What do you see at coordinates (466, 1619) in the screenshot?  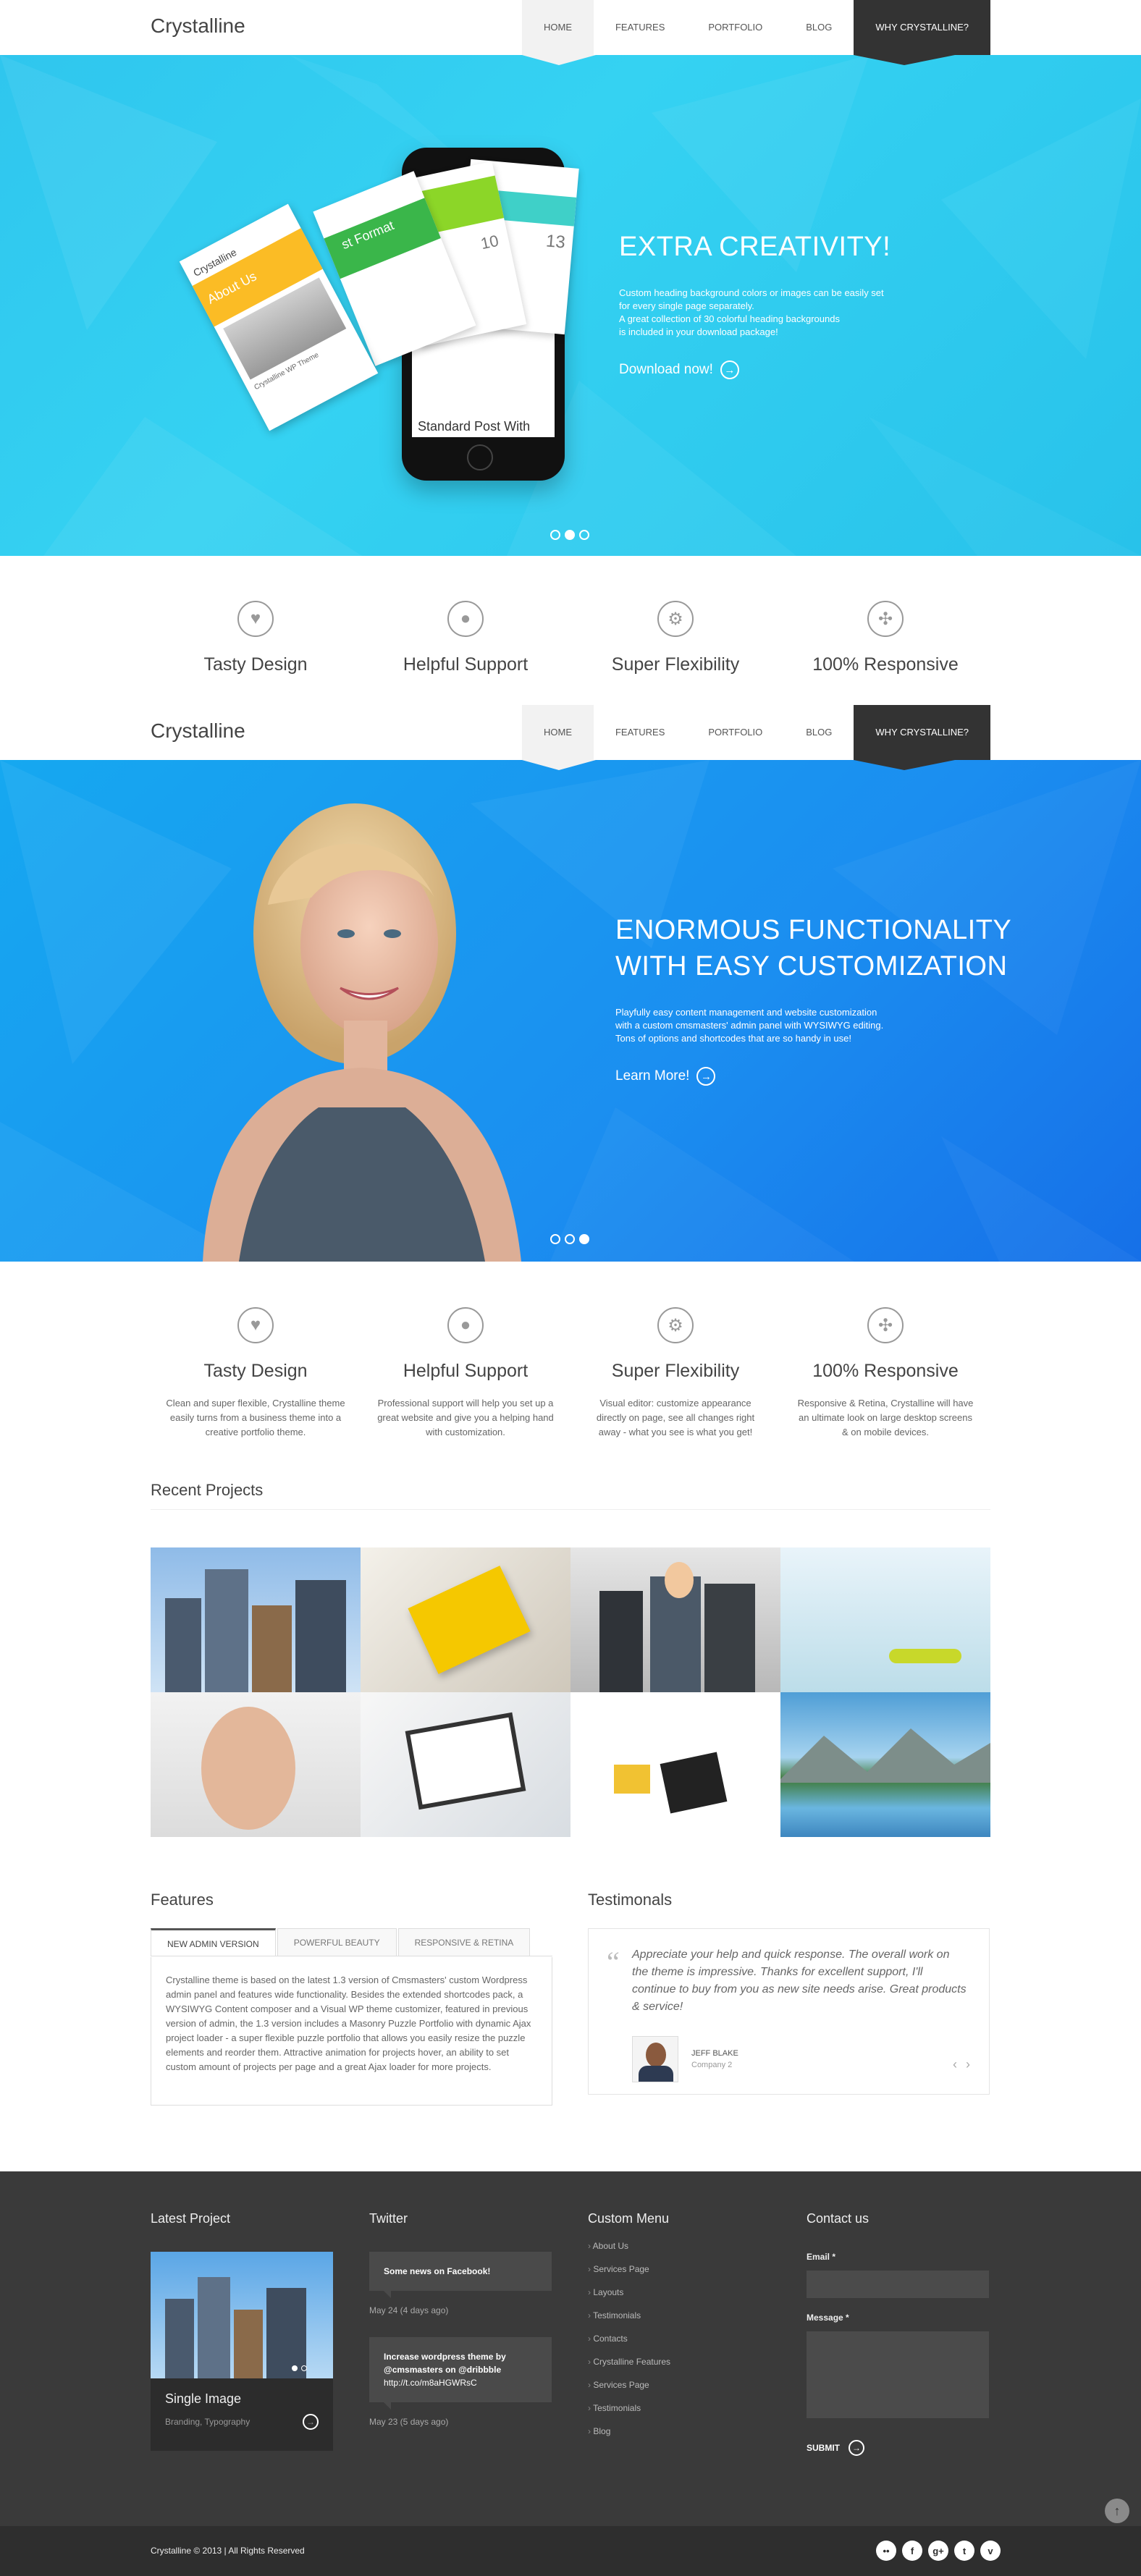 I see `project-tile-notes` at bounding box center [466, 1619].